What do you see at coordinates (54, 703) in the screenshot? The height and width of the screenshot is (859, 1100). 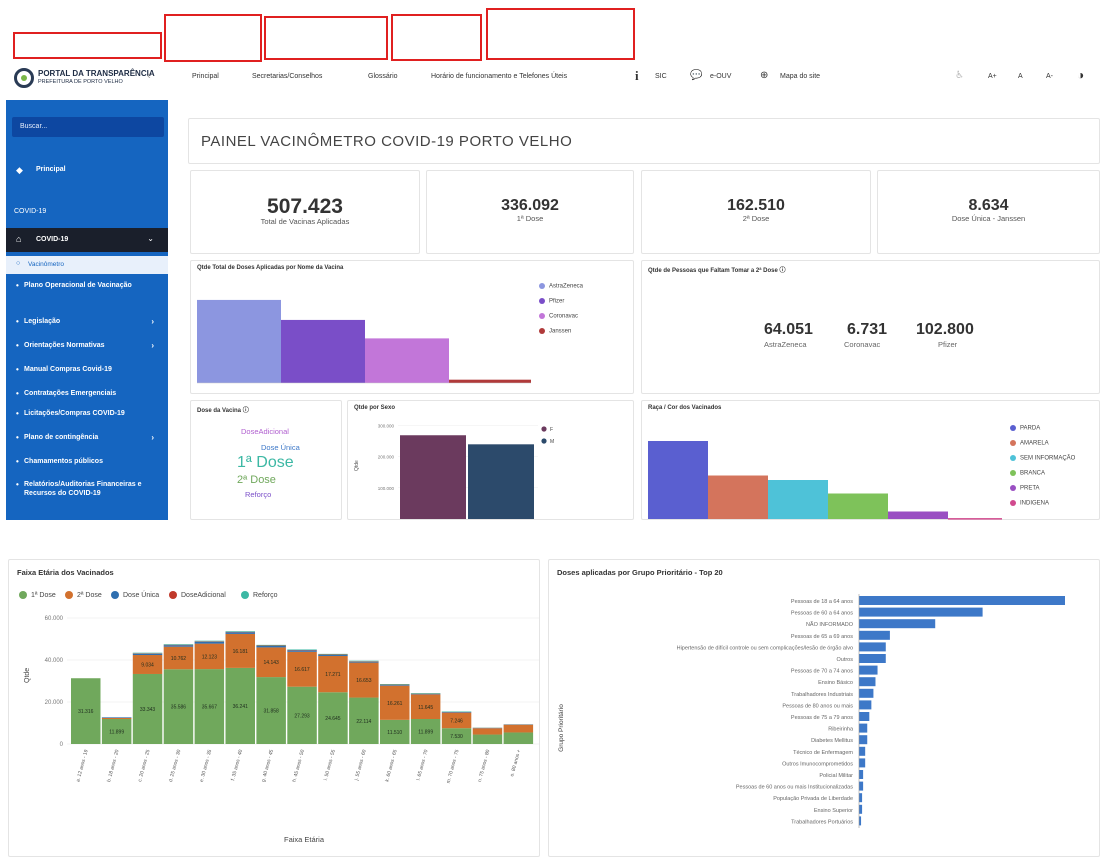 I see `tick-label: 20.000` at bounding box center [54, 703].